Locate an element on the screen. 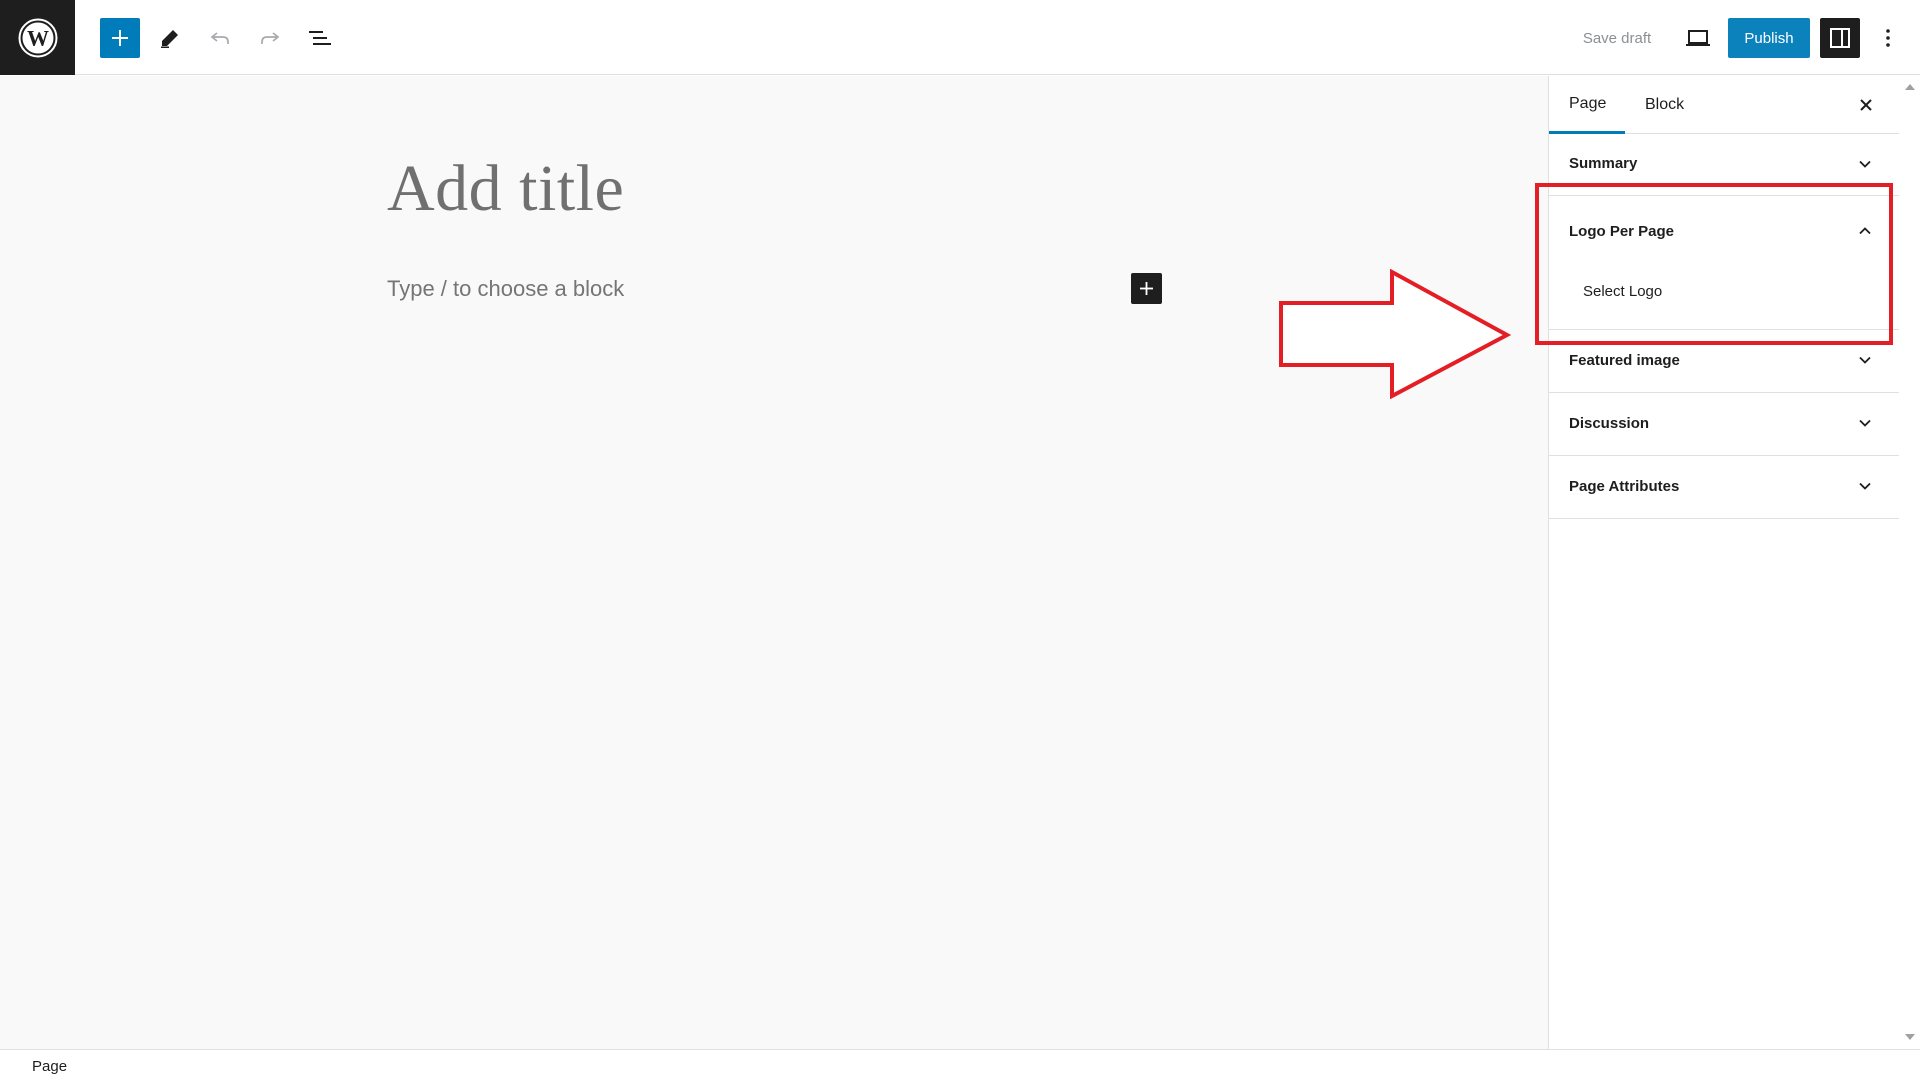  options-menu-button is located at coordinates (1888, 38).